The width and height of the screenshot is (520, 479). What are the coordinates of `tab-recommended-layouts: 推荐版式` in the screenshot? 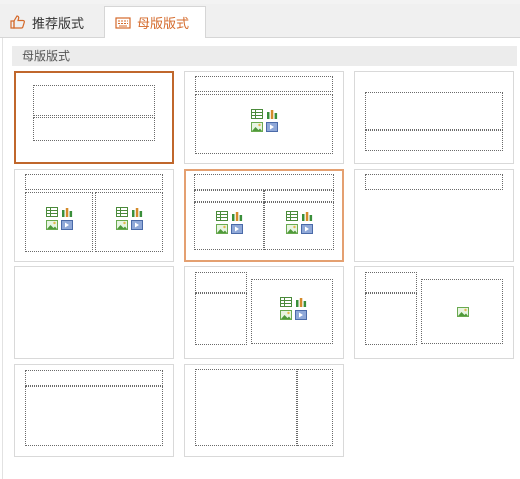 It's located at (50, 22).